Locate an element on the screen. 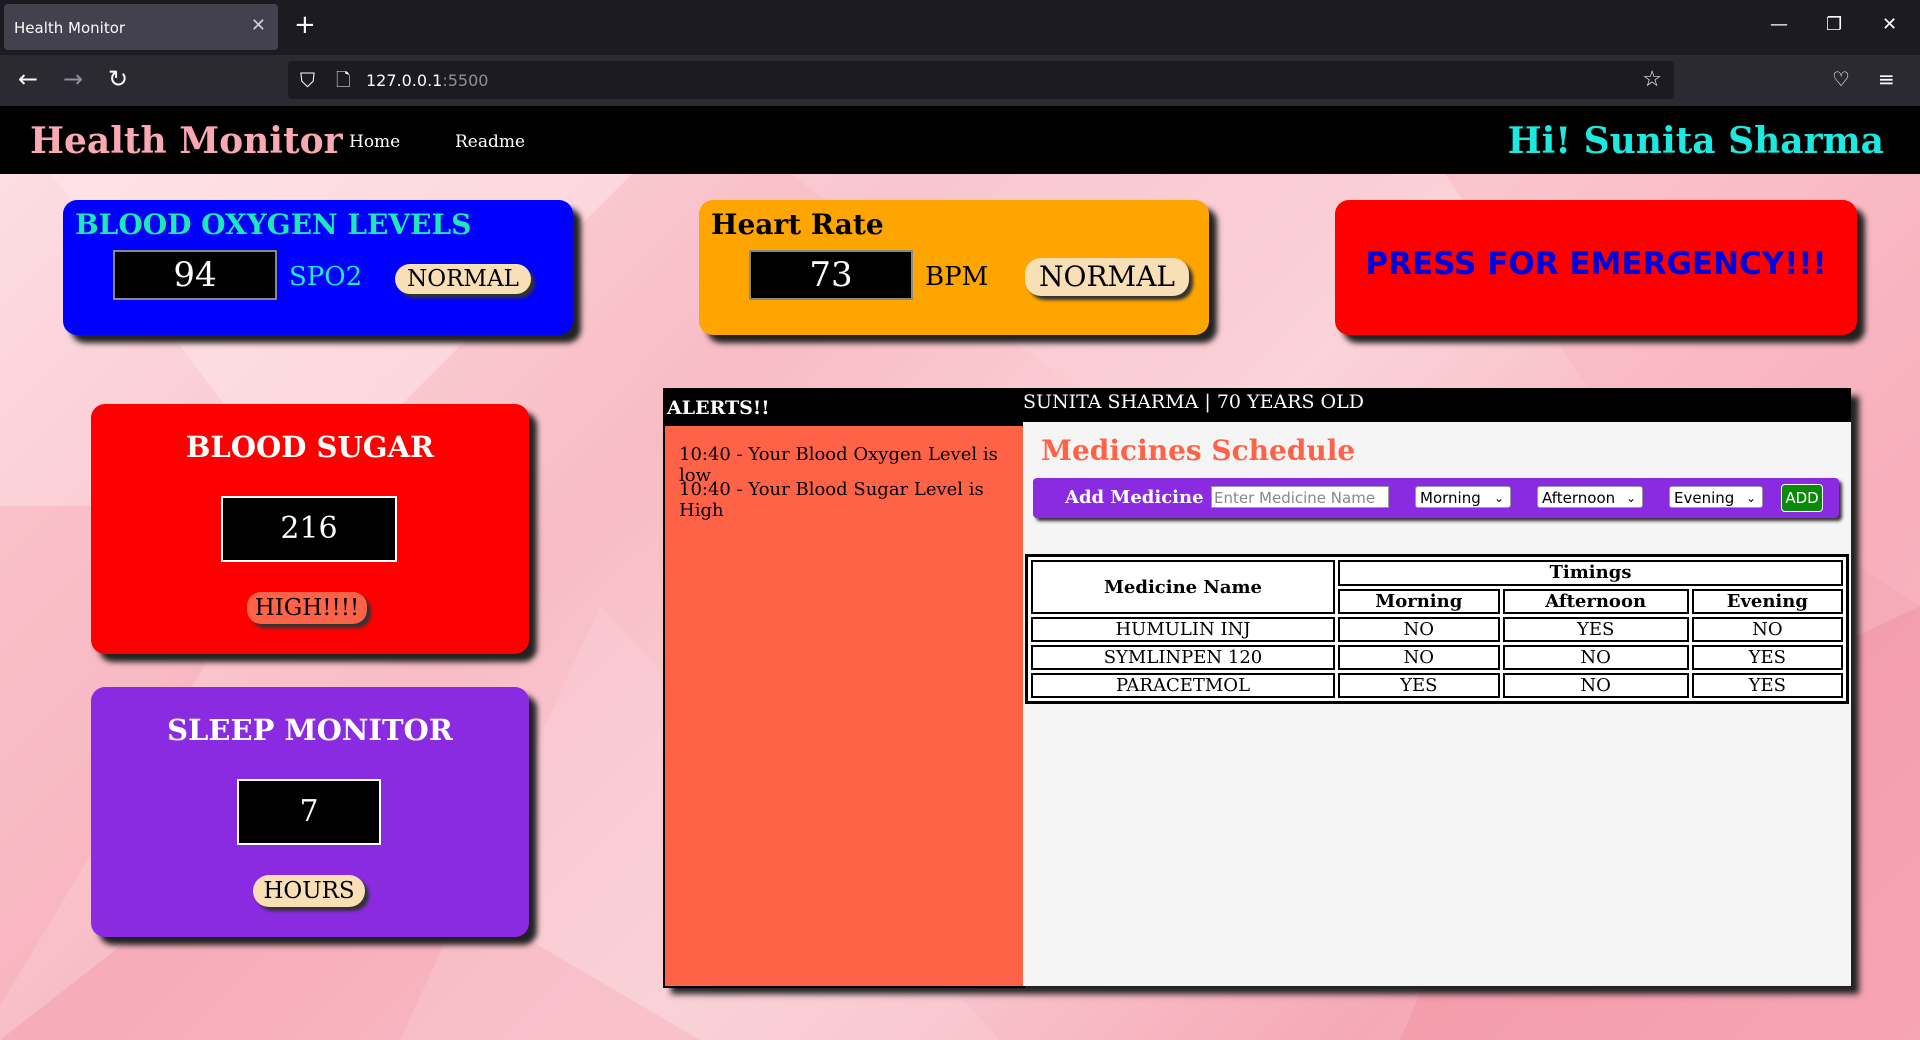 The image size is (1920, 1040). close-window-icon: ✕ is located at coordinates (1889, 24).